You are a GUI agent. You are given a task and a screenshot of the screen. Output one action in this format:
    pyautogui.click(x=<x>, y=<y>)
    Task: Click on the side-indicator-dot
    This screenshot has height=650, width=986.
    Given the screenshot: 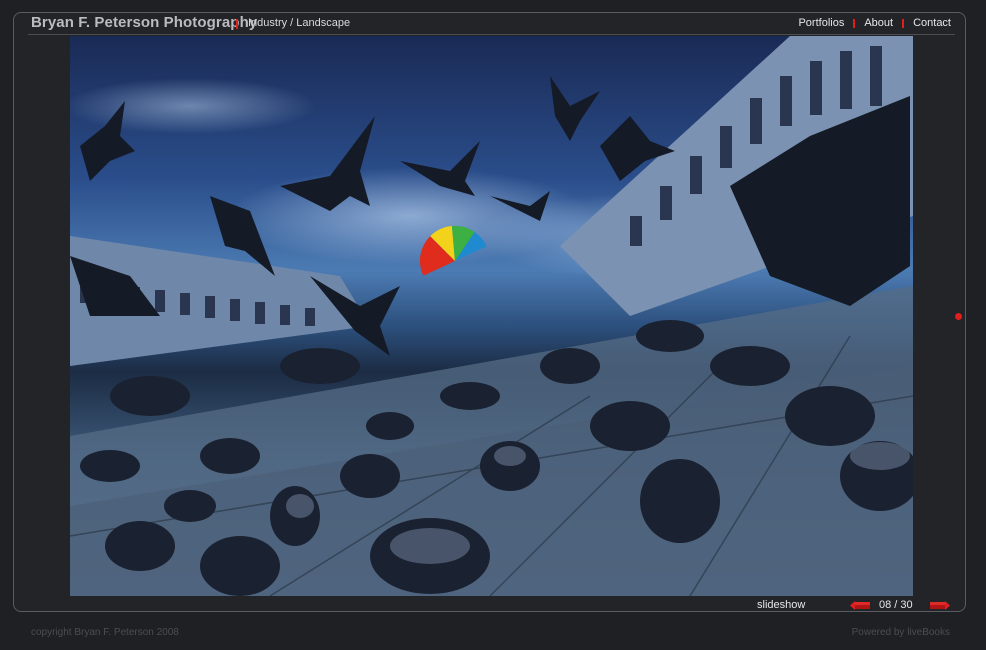 What is the action you would take?
    pyautogui.click(x=958, y=316)
    